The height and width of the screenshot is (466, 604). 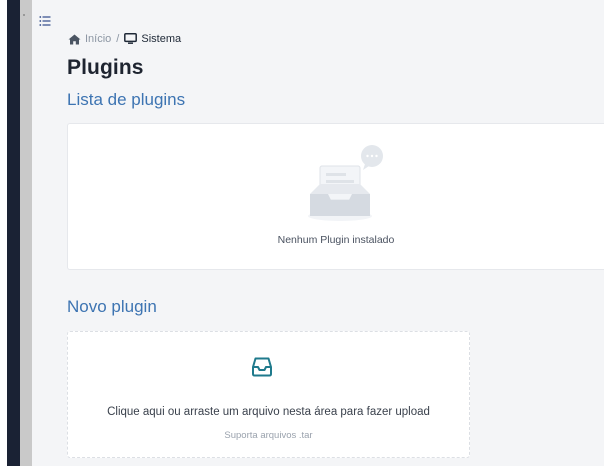 I want to click on monitor-icon, so click(x=131, y=39).